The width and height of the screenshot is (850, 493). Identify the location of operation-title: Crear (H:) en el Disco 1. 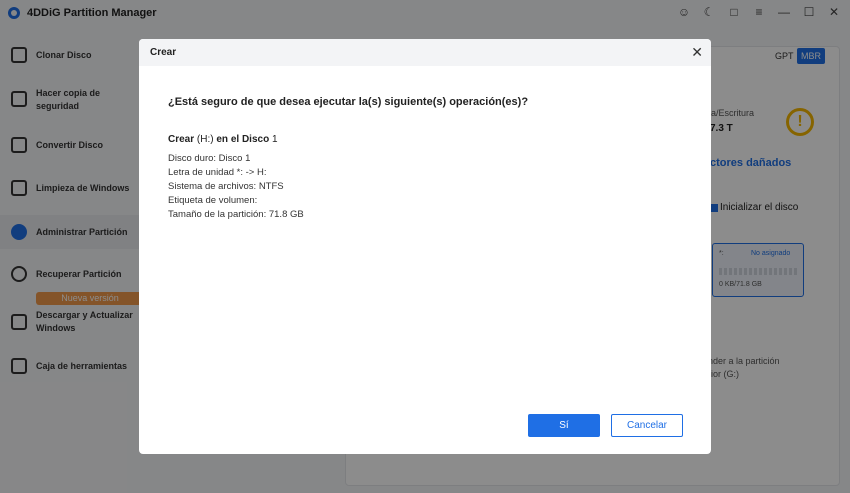
(223, 139).